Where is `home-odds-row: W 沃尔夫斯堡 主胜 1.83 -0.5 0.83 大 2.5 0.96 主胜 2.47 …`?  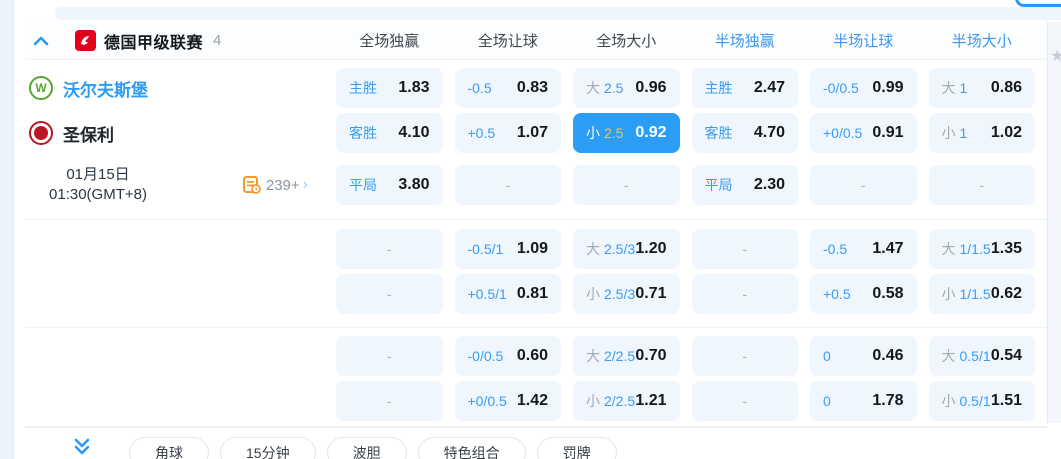 home-odds-row: W 沃尔夫斯堡 主胜 1.83 -0.5 0.83 大 2.5 0.96 主胜 2.47 … is located at coordinates (536, 88).